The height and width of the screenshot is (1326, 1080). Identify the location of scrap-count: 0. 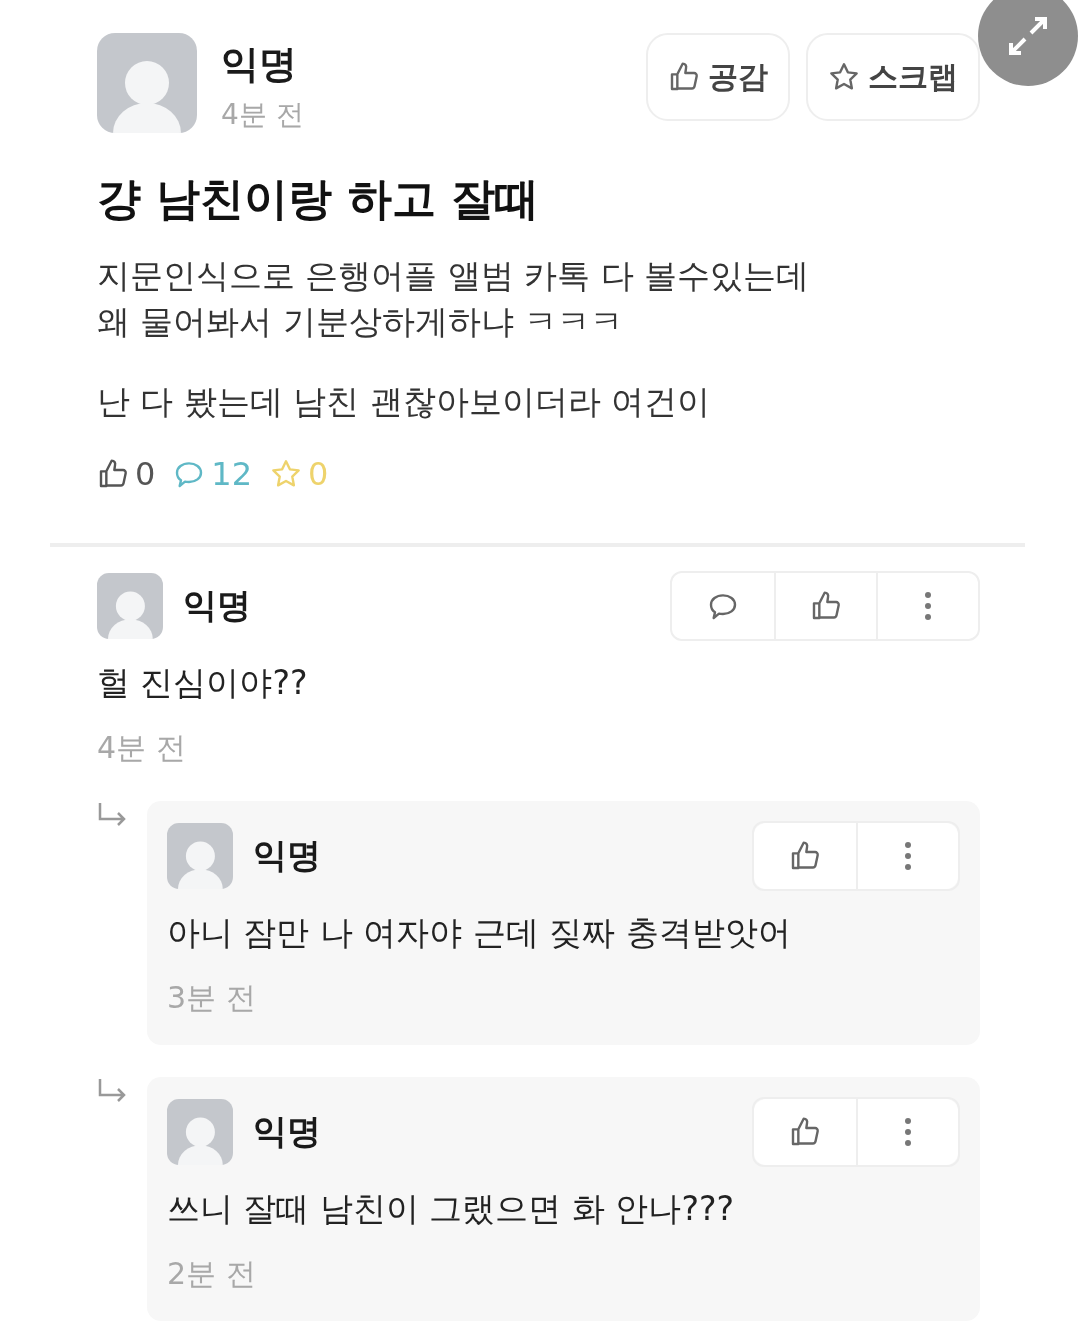
(299, 474).